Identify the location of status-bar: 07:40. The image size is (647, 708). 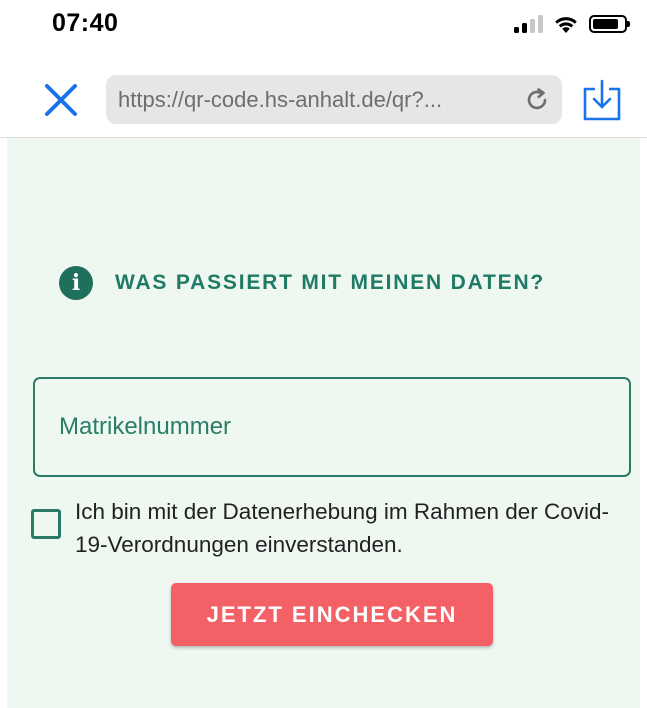
(323, 25).